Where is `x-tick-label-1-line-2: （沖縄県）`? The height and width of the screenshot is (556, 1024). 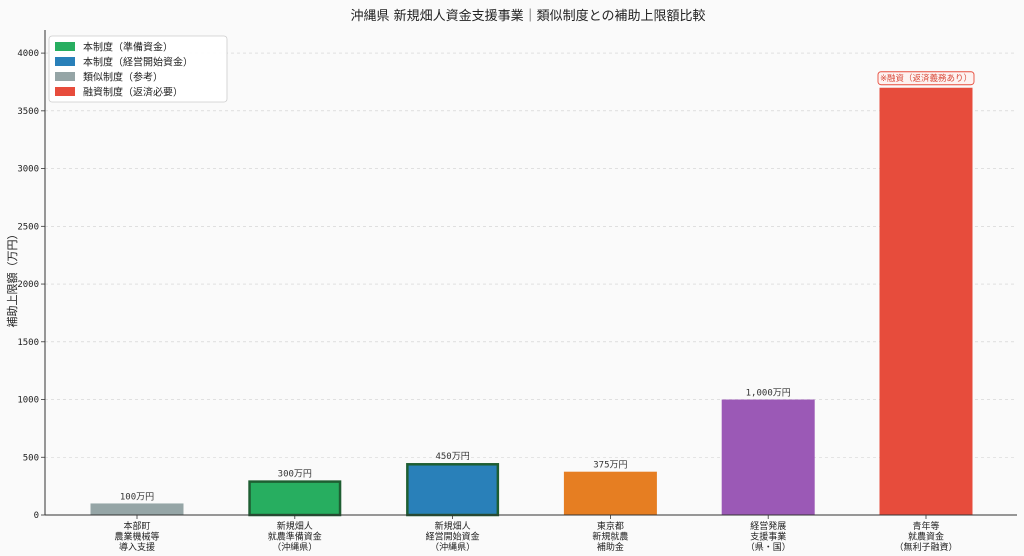 x-tick-label-1-line-2: （沖縄県） is located at coordinates (294, 547).